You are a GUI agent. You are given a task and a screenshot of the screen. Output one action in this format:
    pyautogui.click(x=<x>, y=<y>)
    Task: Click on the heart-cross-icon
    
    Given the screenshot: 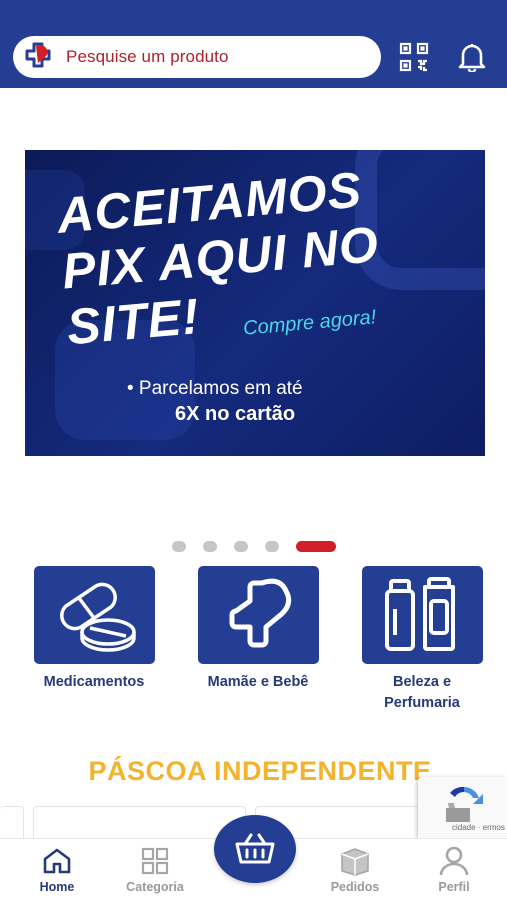 What is the action you would take?
    pyautogui.click(x=260, y=613)
    